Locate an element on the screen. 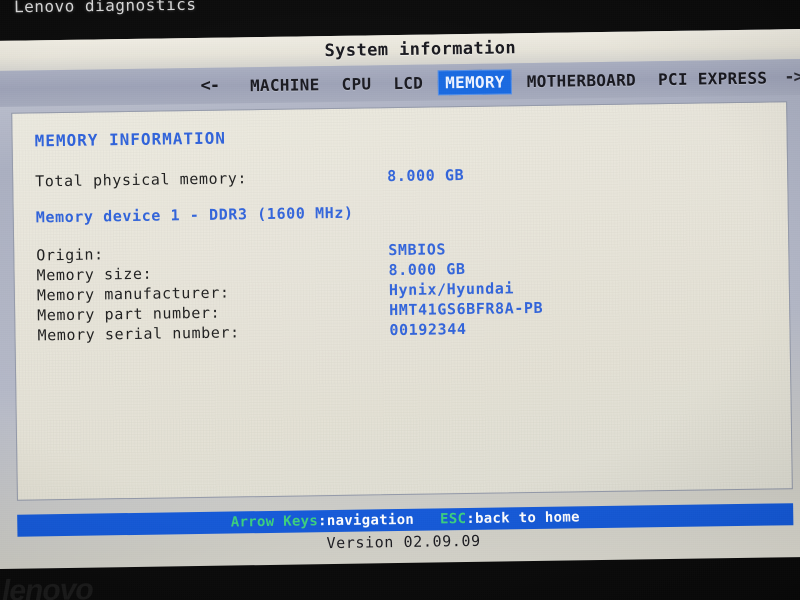  value-origin: SMBIOS is located at coordinates (417, 250).